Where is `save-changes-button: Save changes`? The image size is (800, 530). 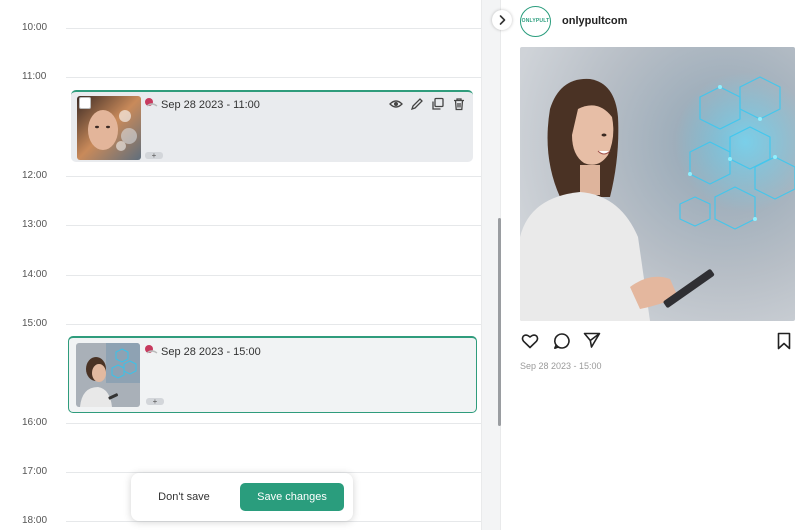 save-changes-button: Save changes is located at coordinates (292, 497).